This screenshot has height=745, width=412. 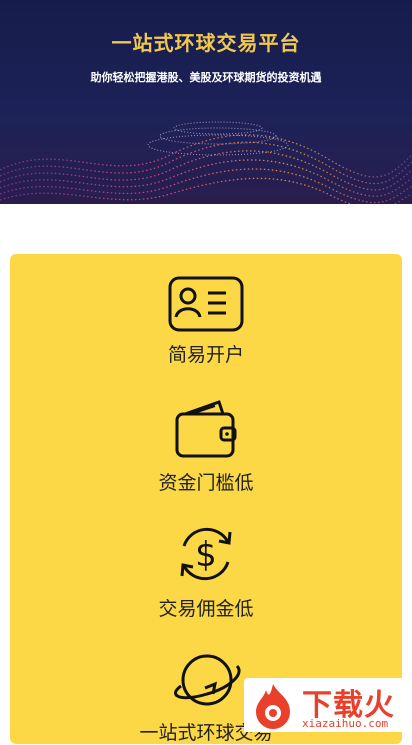 What do you see at coordinates (207, 680) in the screenshot?
I see `planet-icon` at bounding box center [207, 680].